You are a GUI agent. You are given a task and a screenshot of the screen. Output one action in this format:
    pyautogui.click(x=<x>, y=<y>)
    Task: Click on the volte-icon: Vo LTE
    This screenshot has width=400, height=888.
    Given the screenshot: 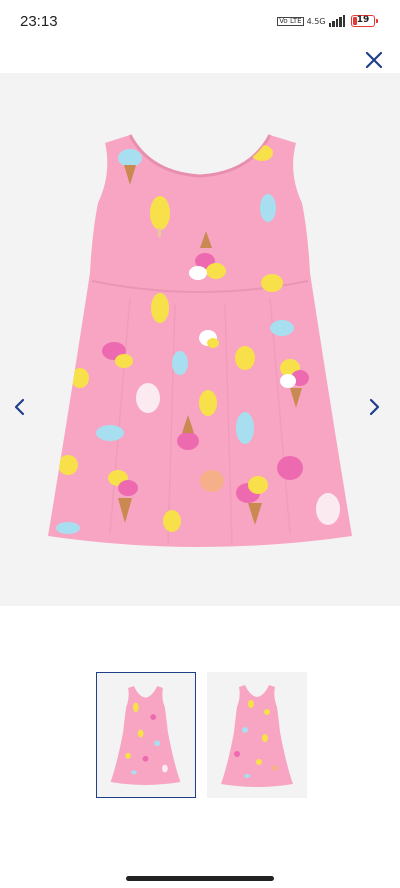 What is the action you would take?
    pyautogui.click(x=290, y=21)
    